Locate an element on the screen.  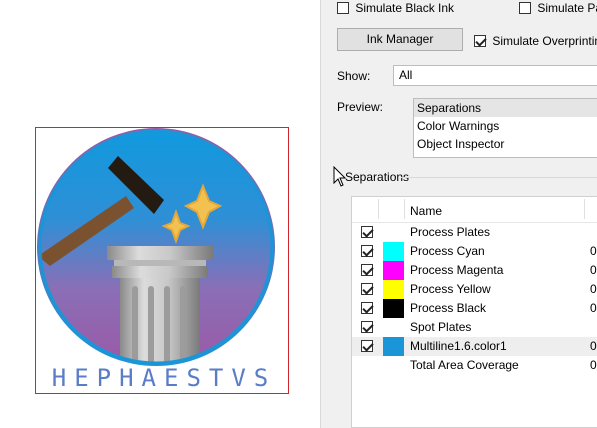
separation-row-process-magenta: Process Magenta 0' is located at coordinates (474, 270).